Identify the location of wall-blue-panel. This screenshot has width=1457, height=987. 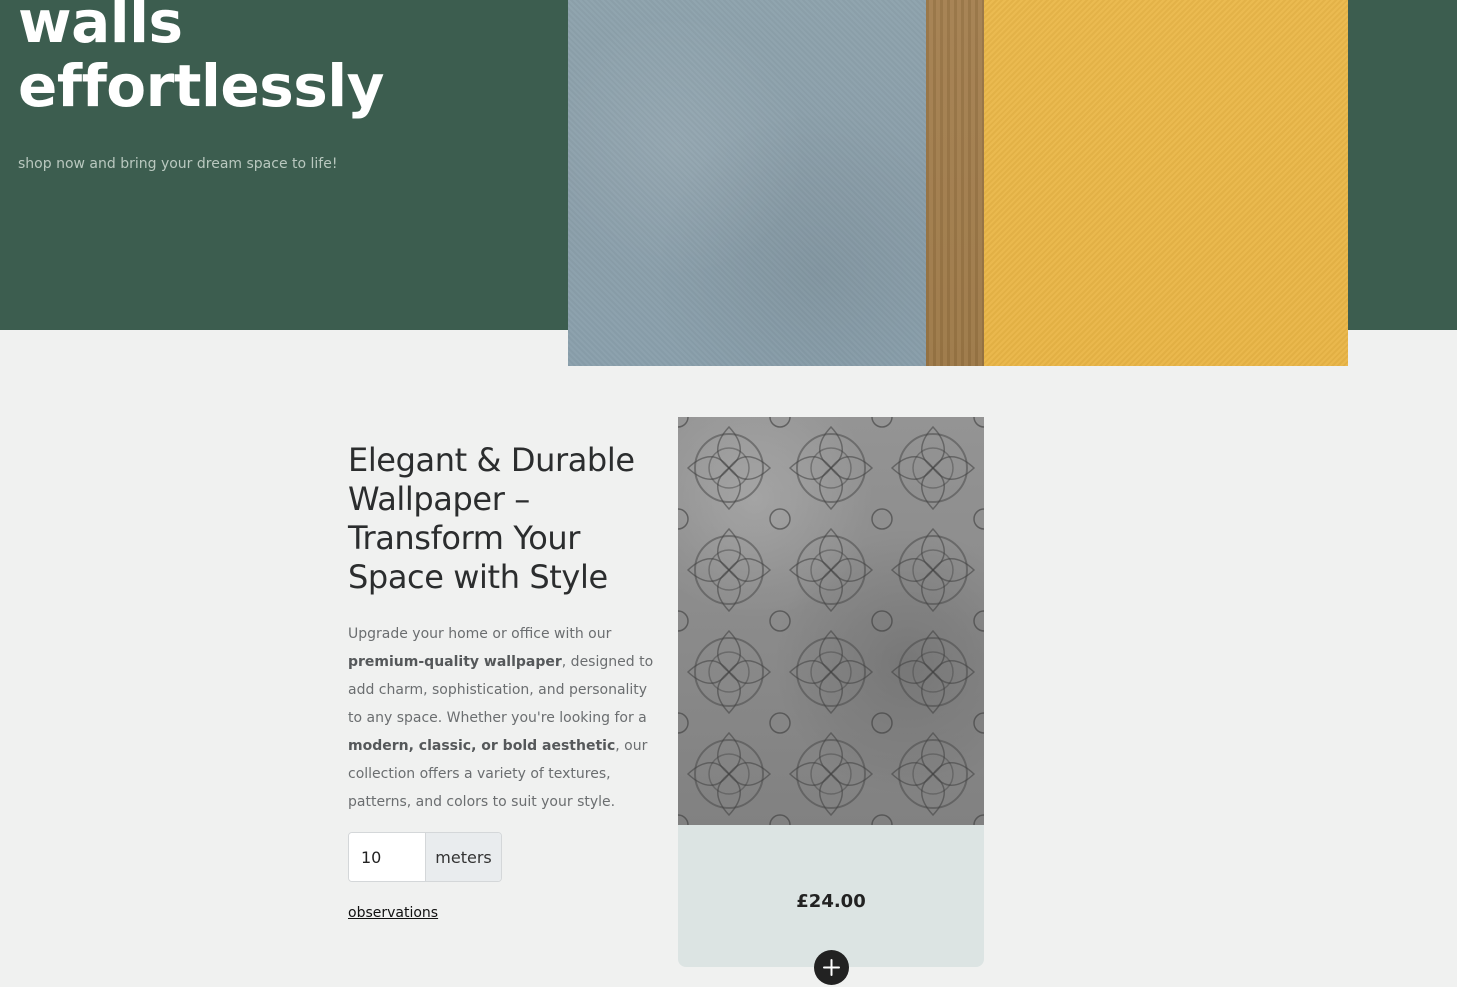
(747, 183).